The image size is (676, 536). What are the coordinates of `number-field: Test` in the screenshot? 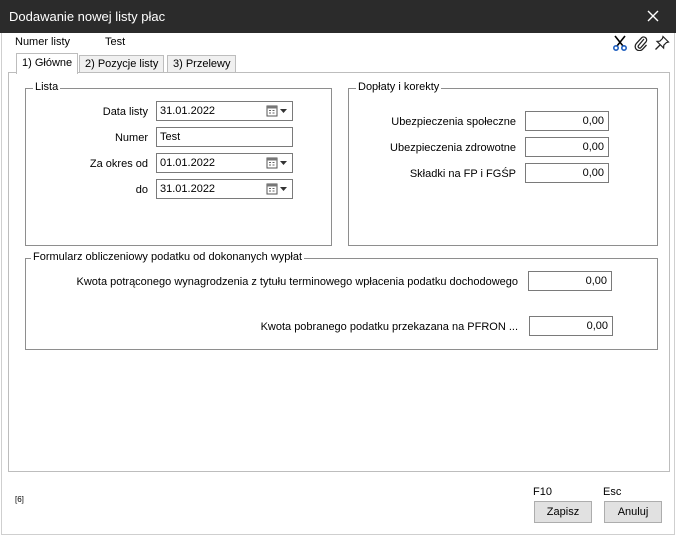 It's located at (224, 137).